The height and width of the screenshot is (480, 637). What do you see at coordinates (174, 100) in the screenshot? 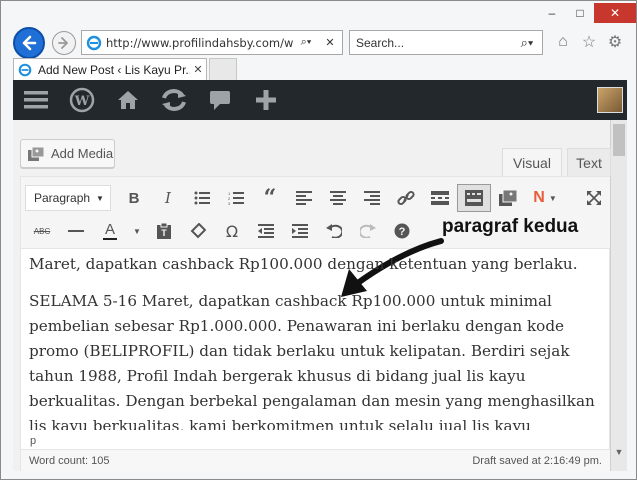
I see `refresh-icon` at bounding box center [174, 100].